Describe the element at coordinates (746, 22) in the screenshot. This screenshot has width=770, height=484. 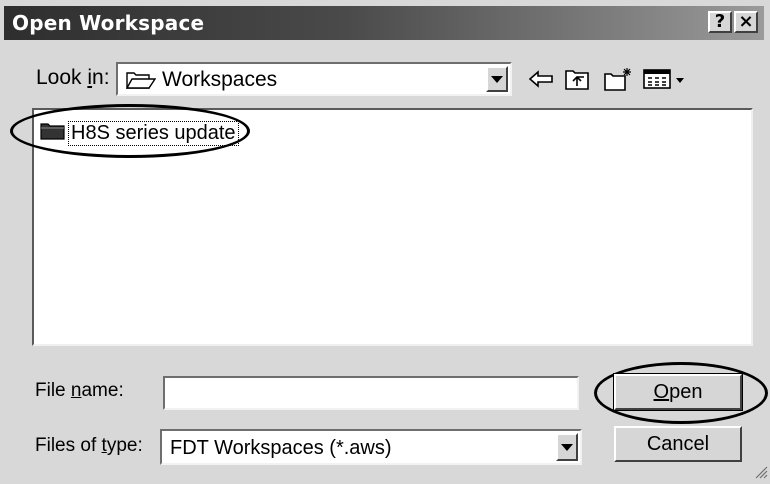
I see `close-button: ×` at that location.